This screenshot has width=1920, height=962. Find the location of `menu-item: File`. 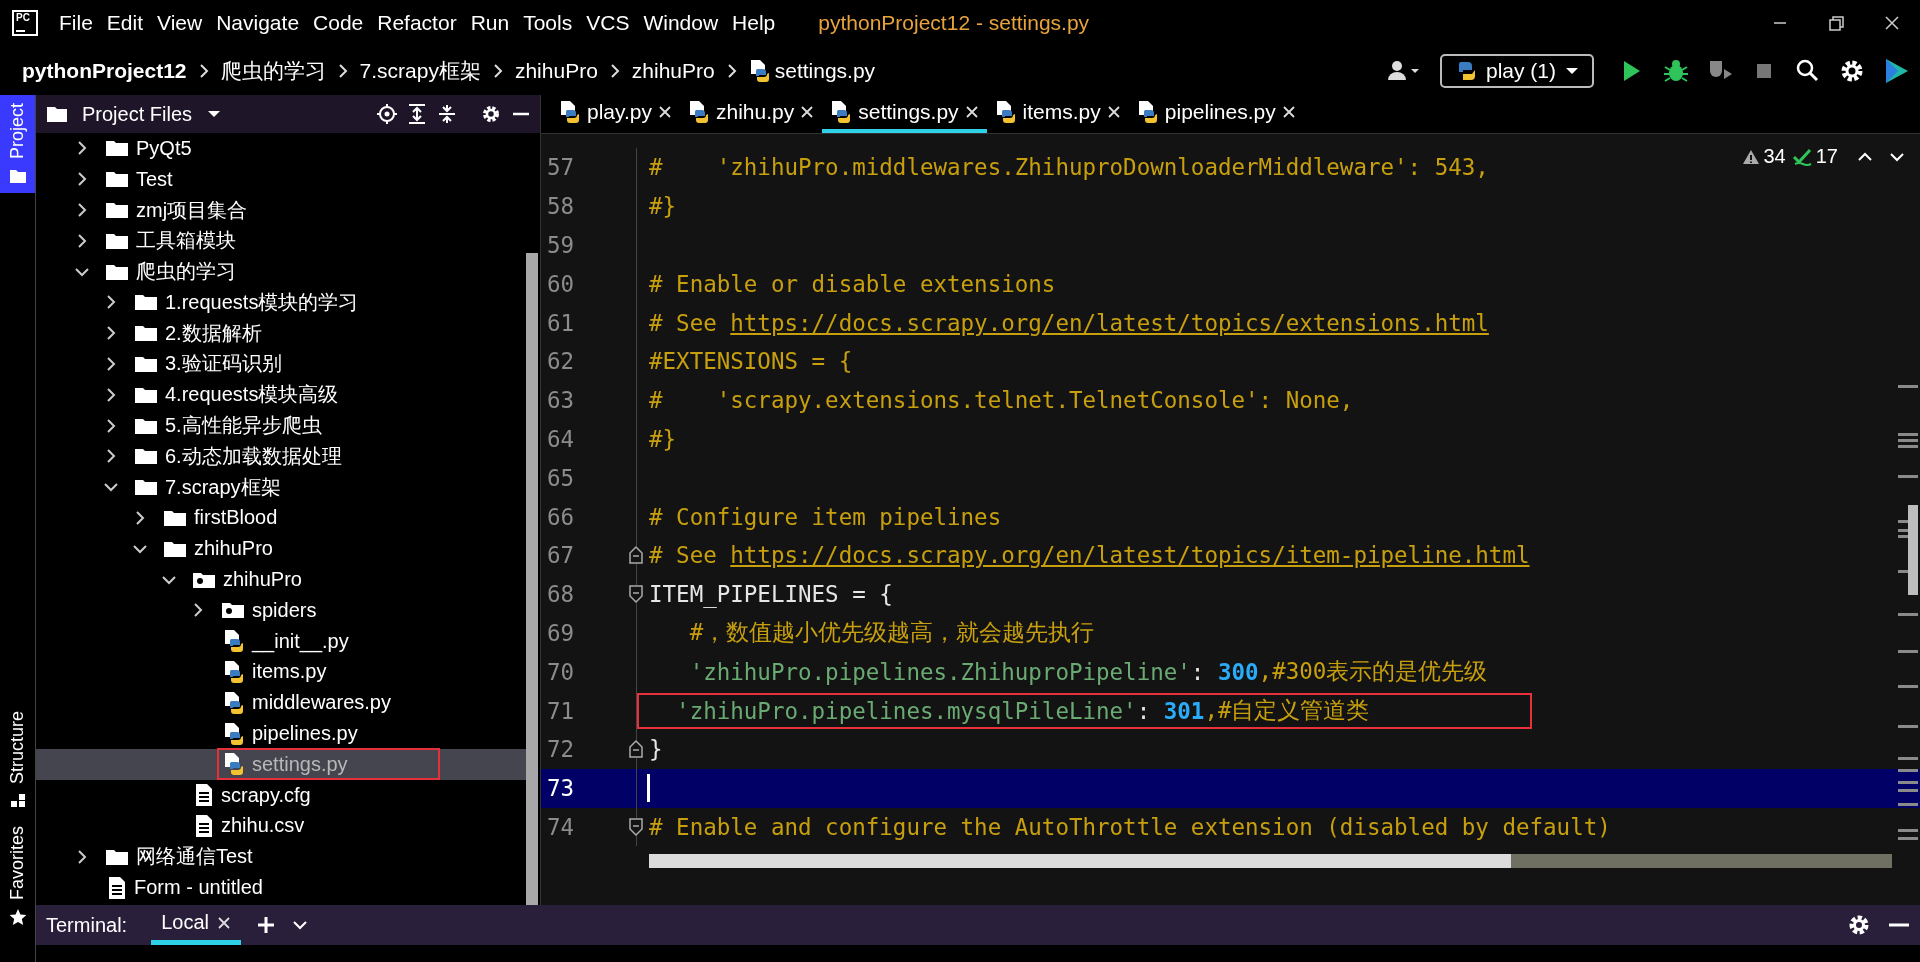

menu-item: File is located at coordinates (76, 23).